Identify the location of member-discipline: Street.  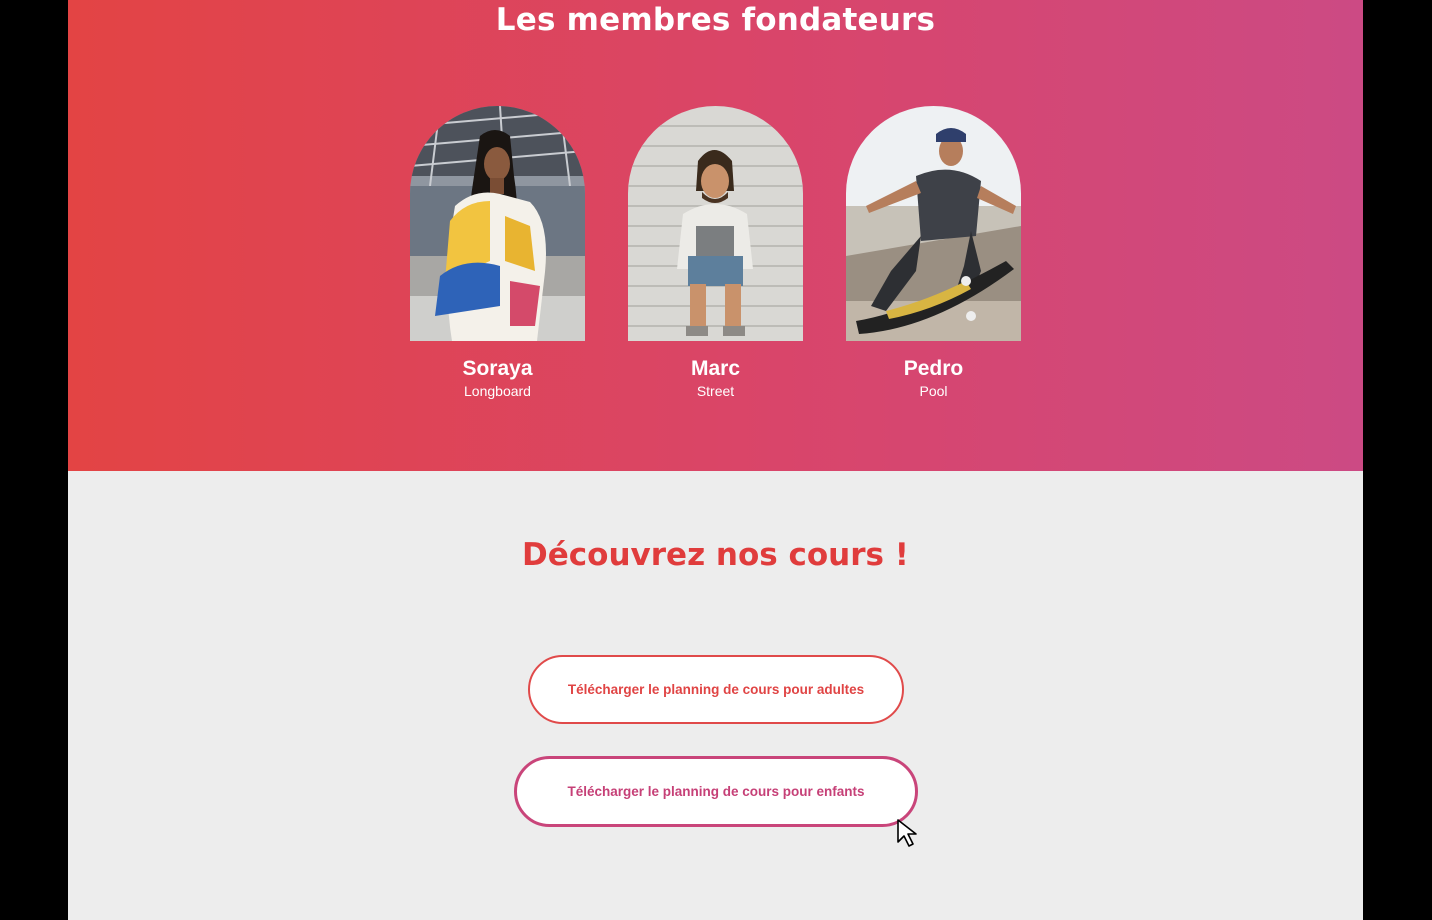
(715, 391).